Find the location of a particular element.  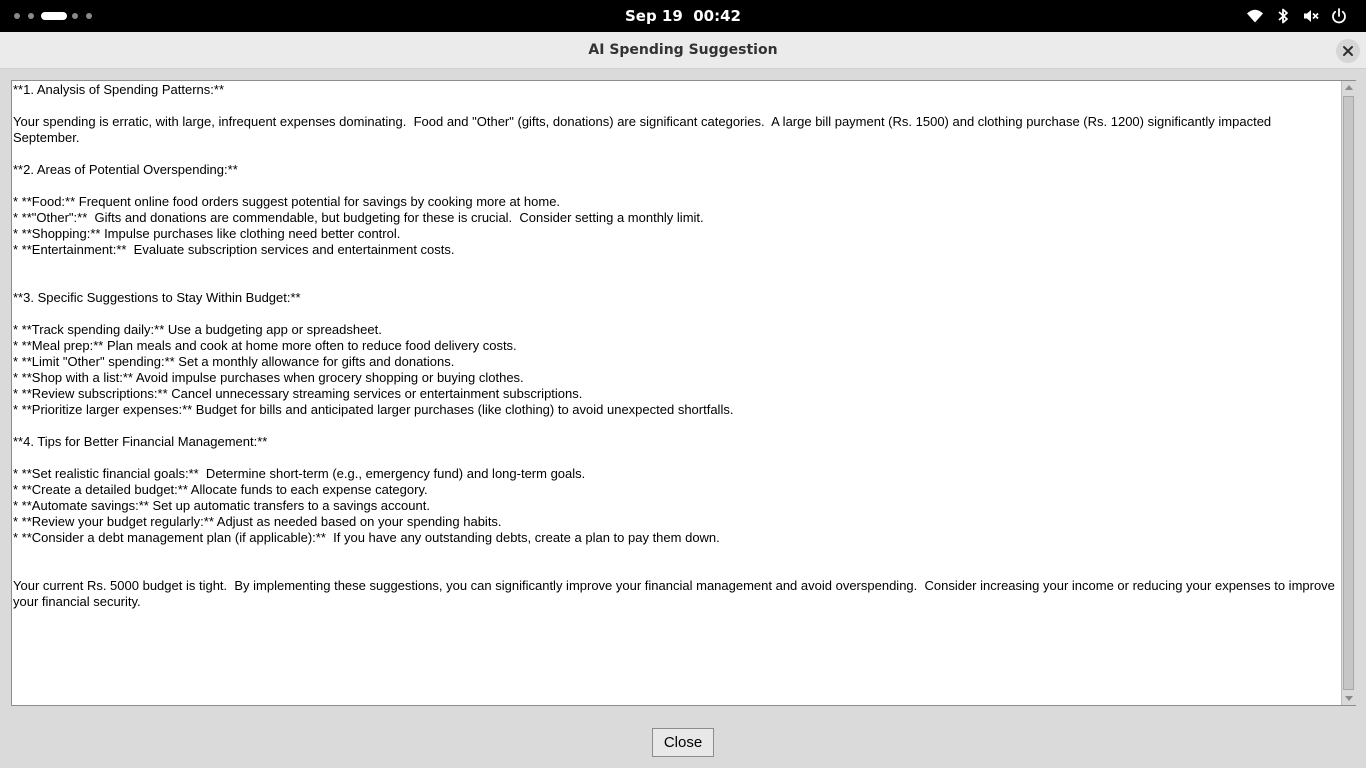

volume-muted-icon is located at coordinates (1311, 16).